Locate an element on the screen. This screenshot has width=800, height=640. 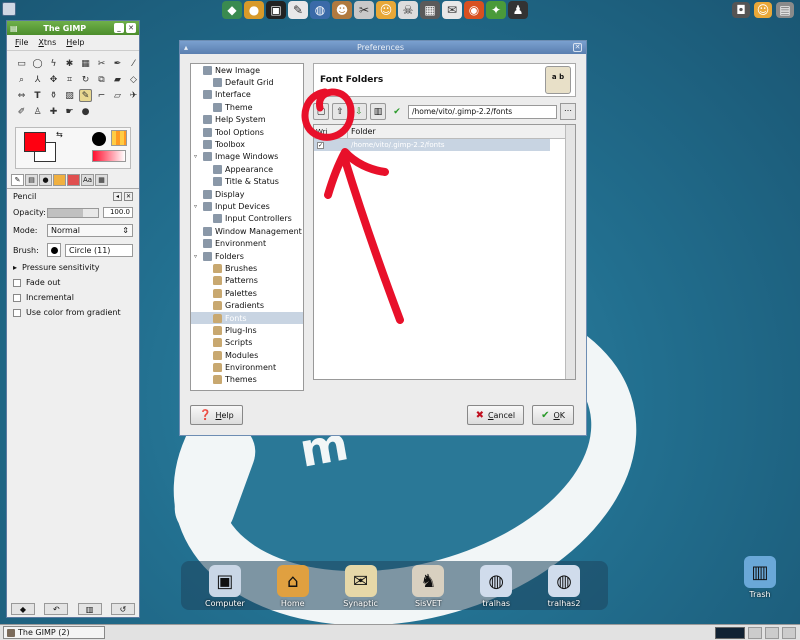
tab-close-icon: ✕ is located at coordinates (128, 196).